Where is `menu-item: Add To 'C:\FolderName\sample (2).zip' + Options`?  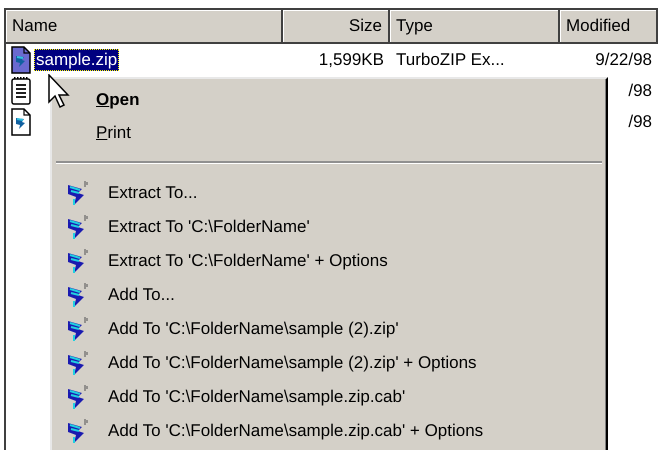
menu-item: Add To 'C:\FolderName\sample (2).zip' + Options is located at coordinates (292, 363).